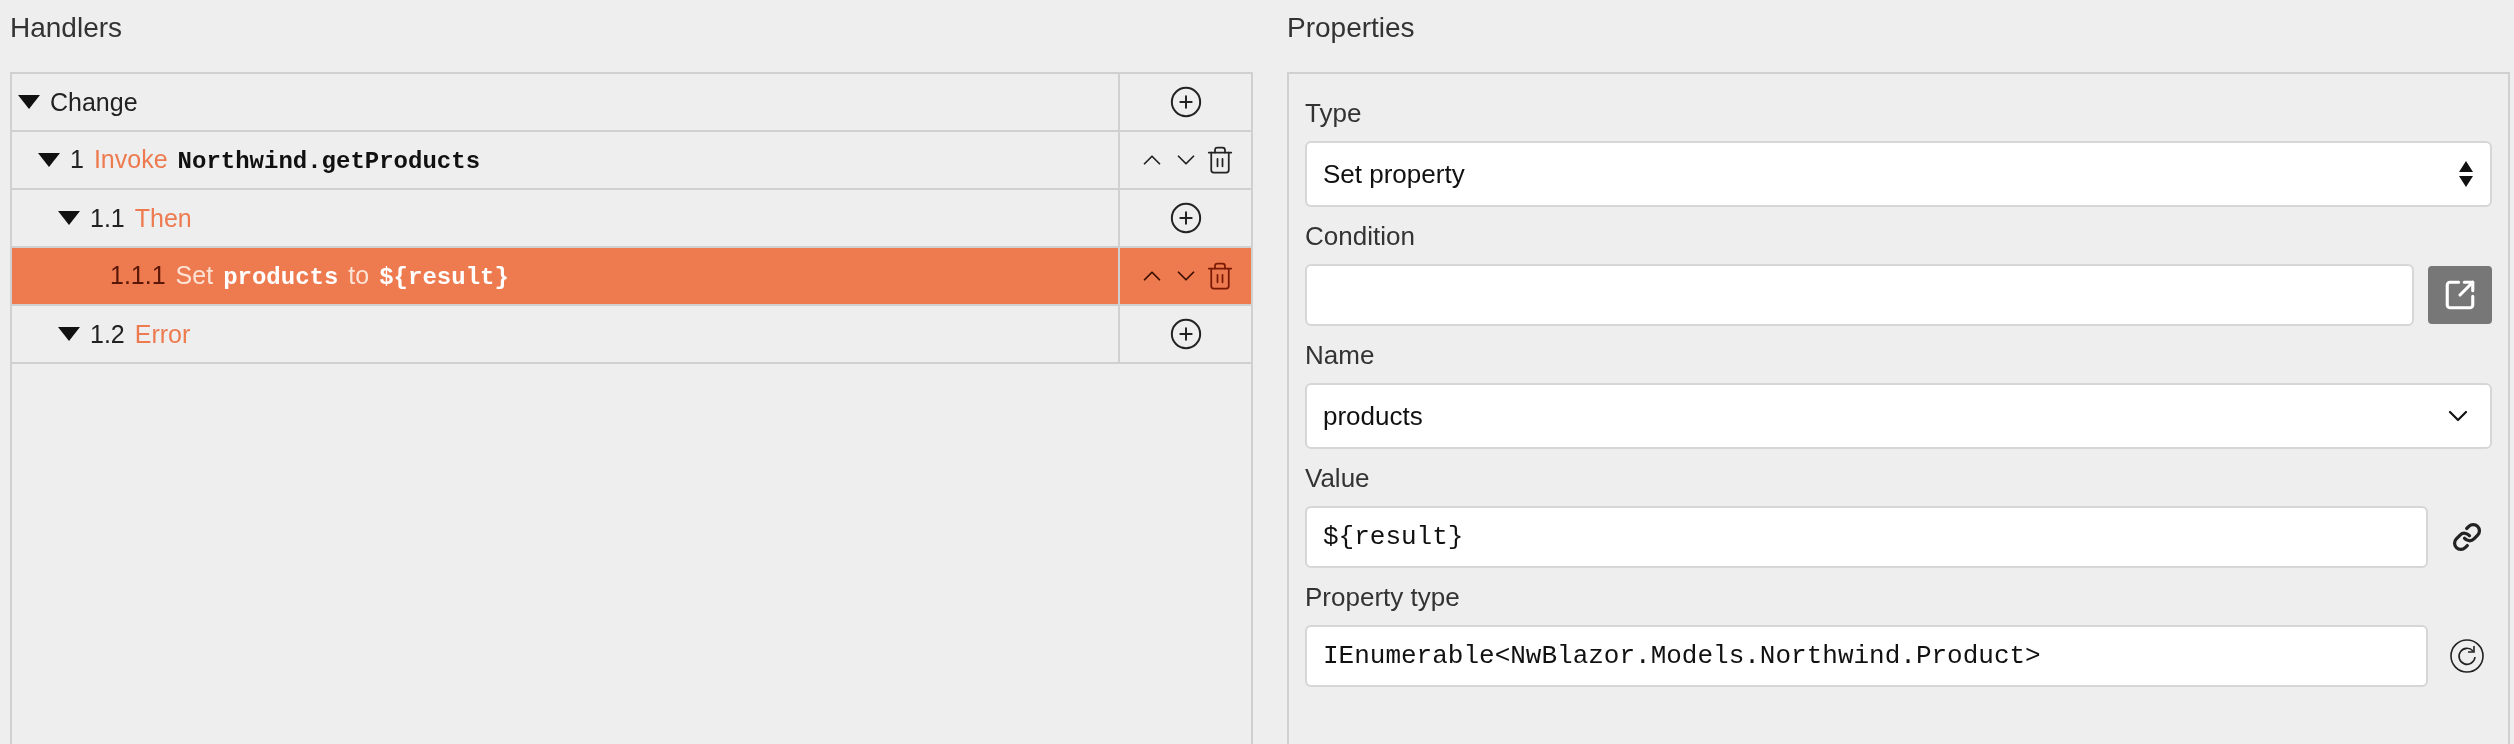 The image size is (2514, 744). Describe the element at coordinates (631, 335) in the screenshot. I see `handler-row: 1.2 Error` at that location.